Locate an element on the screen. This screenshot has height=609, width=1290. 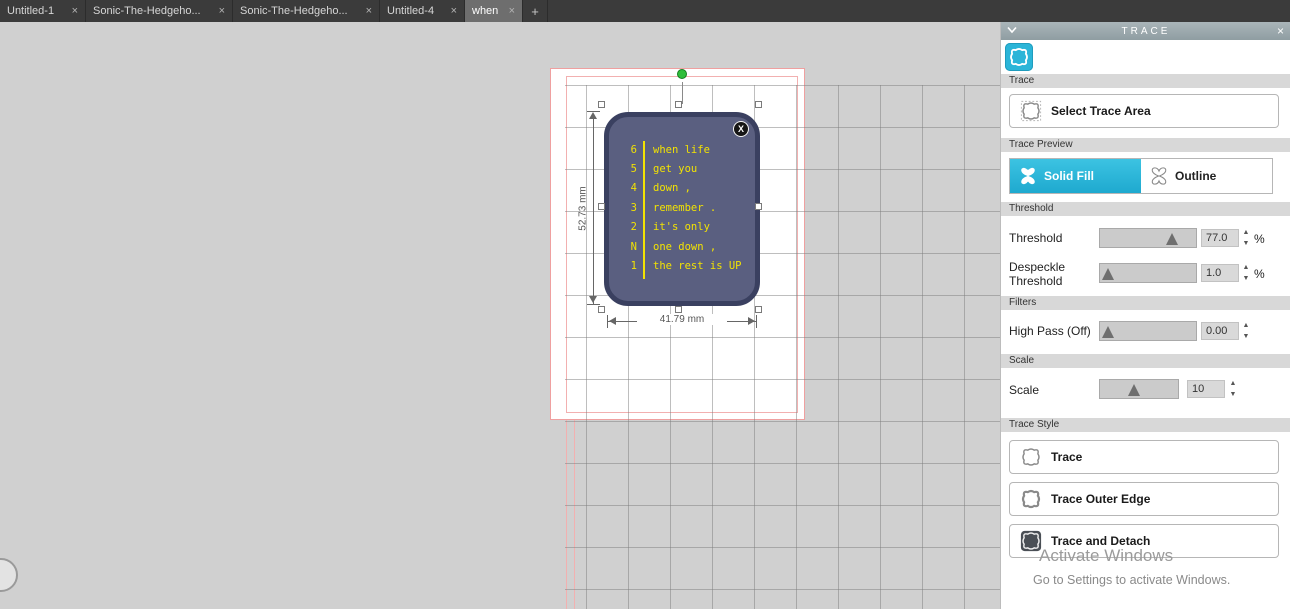
scale-stepper: ▲ ▼ is located at coordinates (1233, 389).